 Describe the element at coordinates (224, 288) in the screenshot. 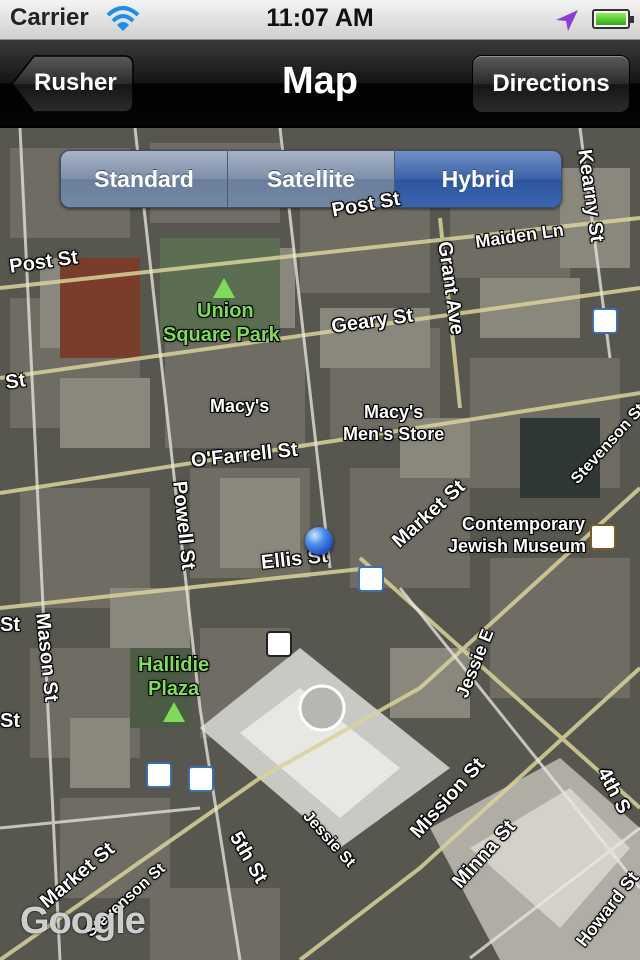

I see `park-icon` at that location.